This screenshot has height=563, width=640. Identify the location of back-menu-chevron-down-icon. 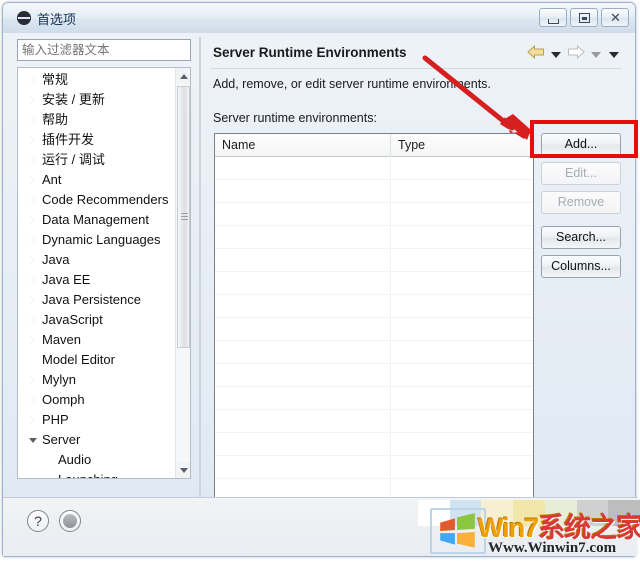
(556, 54).